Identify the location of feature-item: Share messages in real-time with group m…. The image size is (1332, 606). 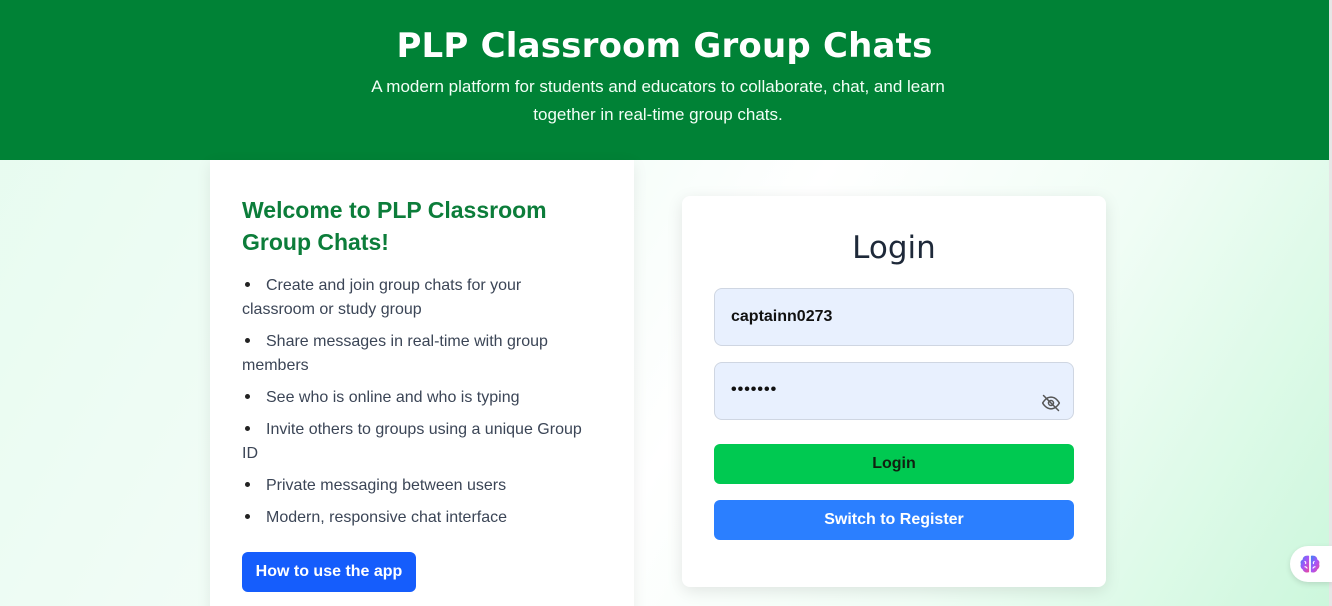
(422, 354).